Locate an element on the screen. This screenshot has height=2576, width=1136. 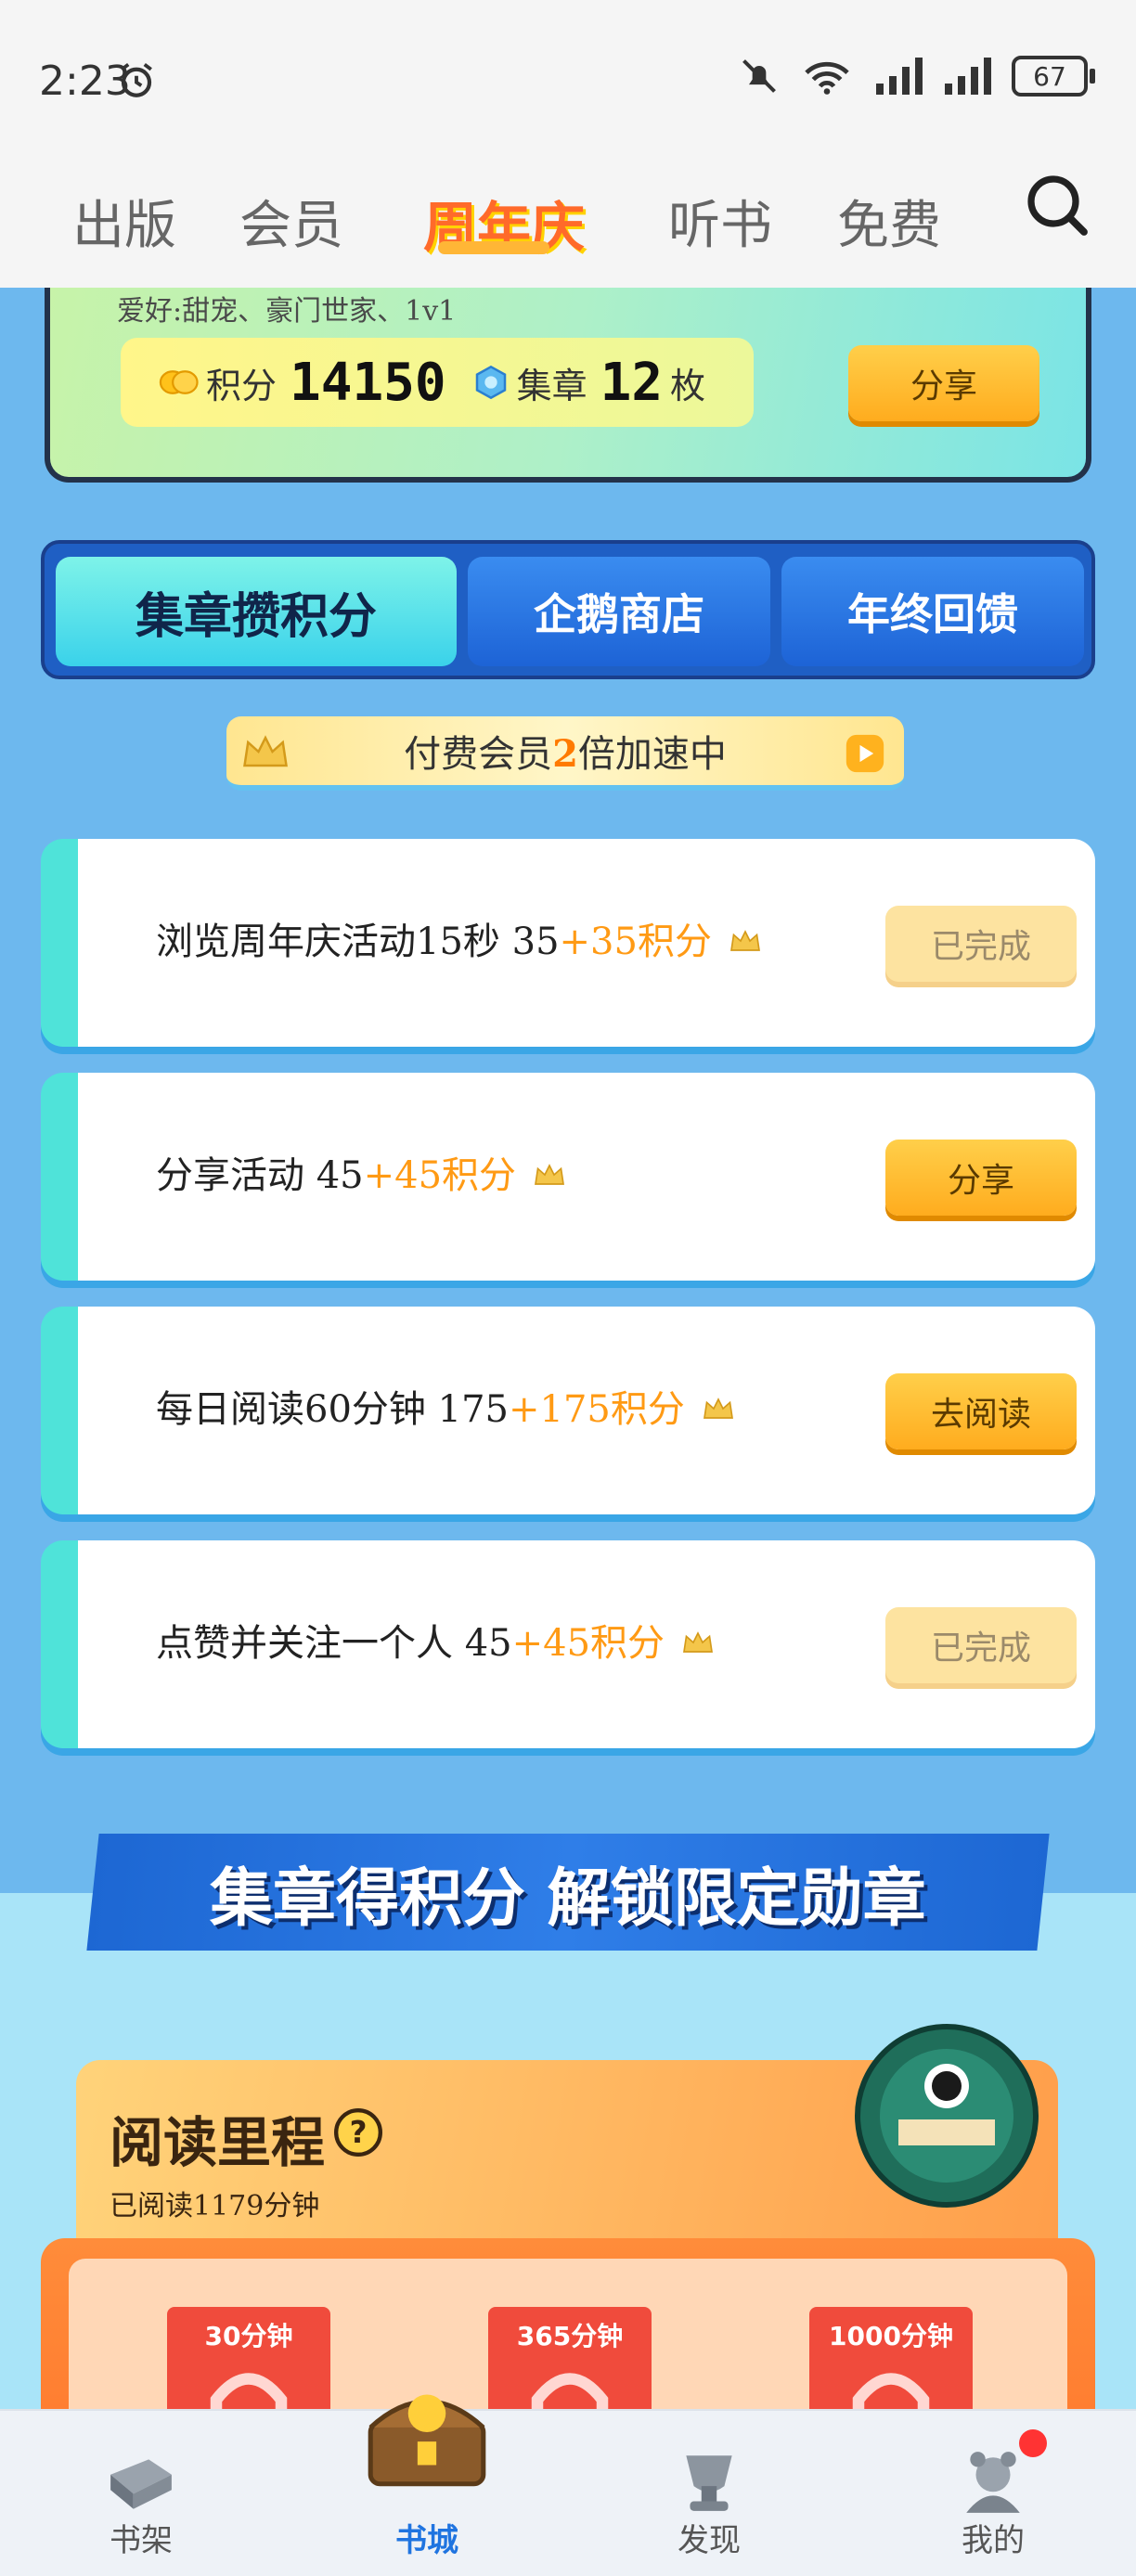
milestone-label: 1000分钟 is located at coordinates (891, 2336).